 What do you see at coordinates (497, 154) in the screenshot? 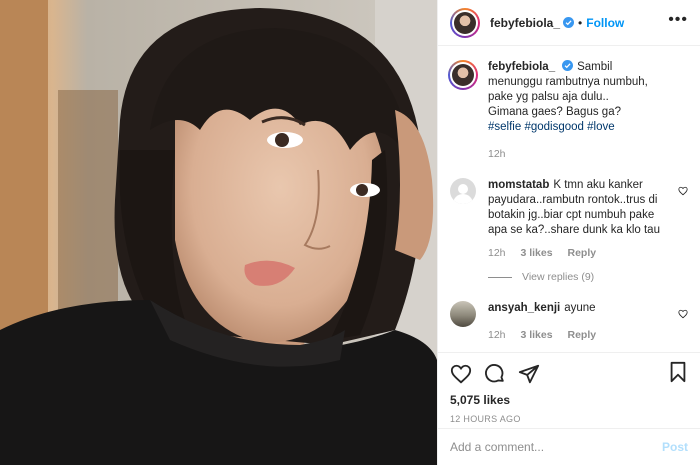
I see `caption-time: 12h` at bounding box center [497, 154].